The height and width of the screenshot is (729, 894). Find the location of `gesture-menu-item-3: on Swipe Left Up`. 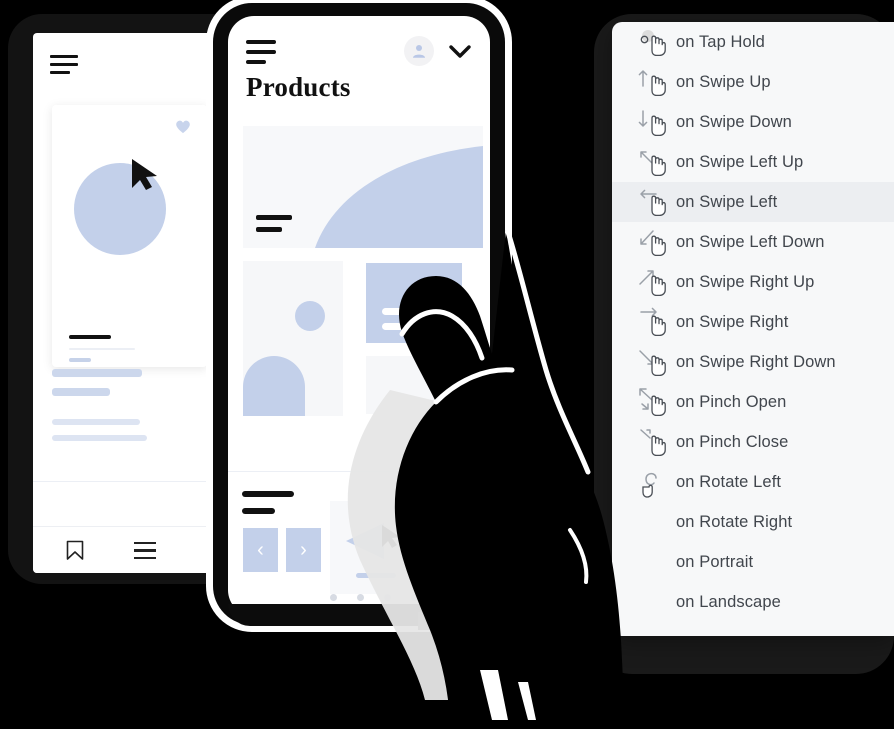

gesture-menu-item-3: on Swipe Left Up is located at coordinates (753, 162).